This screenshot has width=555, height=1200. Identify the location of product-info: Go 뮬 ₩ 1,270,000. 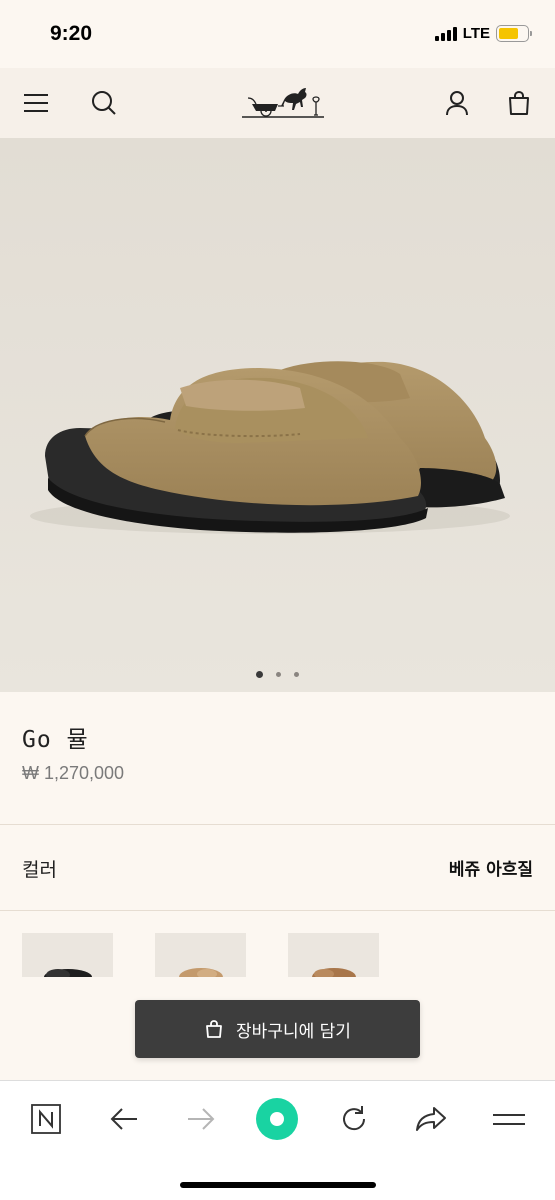
(277, 758).